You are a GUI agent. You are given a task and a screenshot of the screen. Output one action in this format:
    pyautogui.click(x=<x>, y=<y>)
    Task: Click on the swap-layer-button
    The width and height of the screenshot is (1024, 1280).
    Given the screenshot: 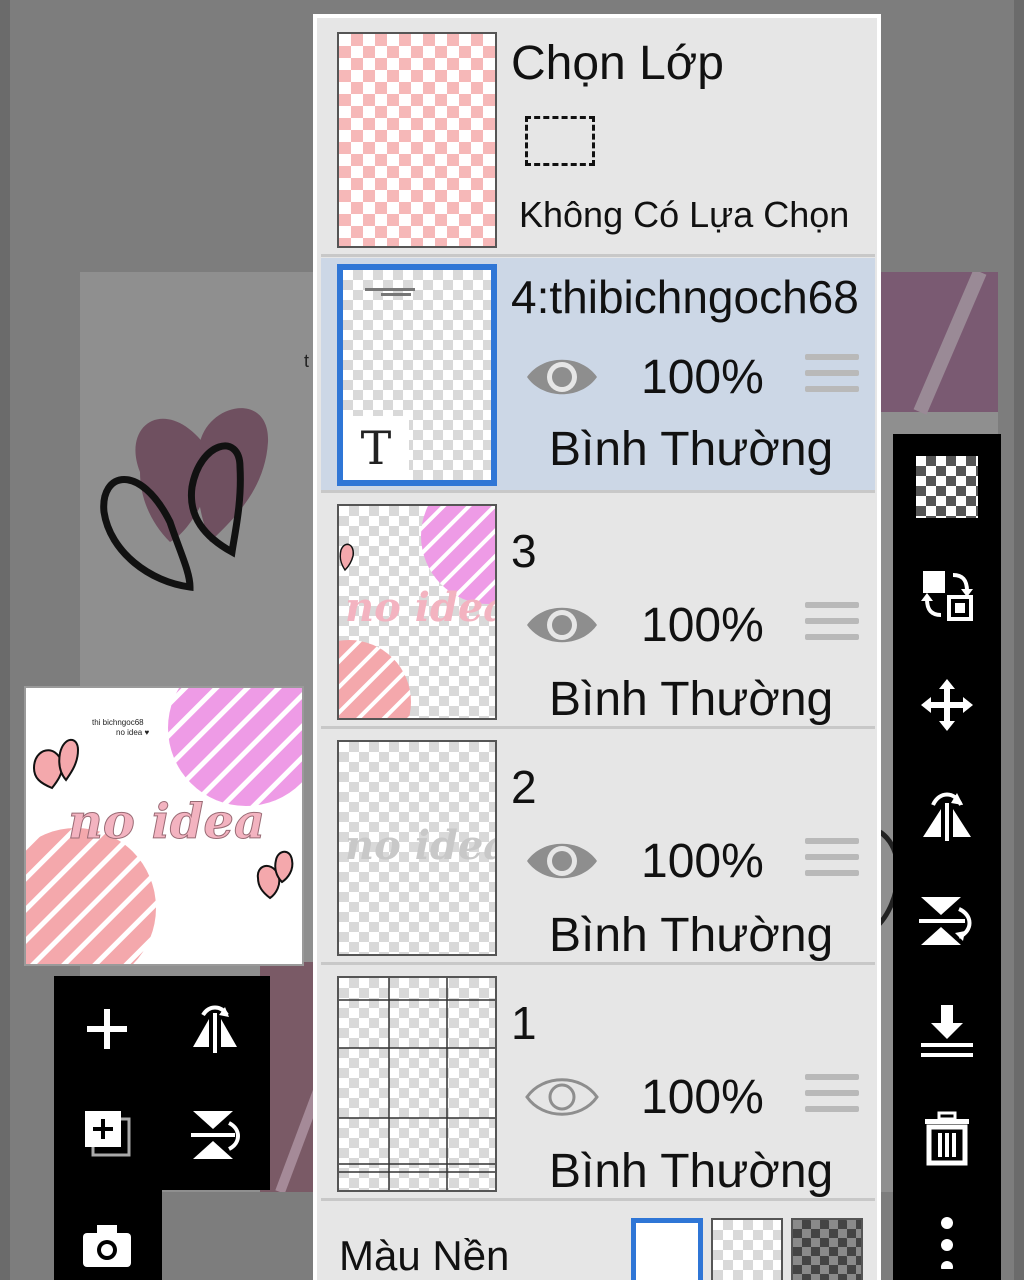 What is the action you would take?
    pyautogui.click(x=947, y=595)
    